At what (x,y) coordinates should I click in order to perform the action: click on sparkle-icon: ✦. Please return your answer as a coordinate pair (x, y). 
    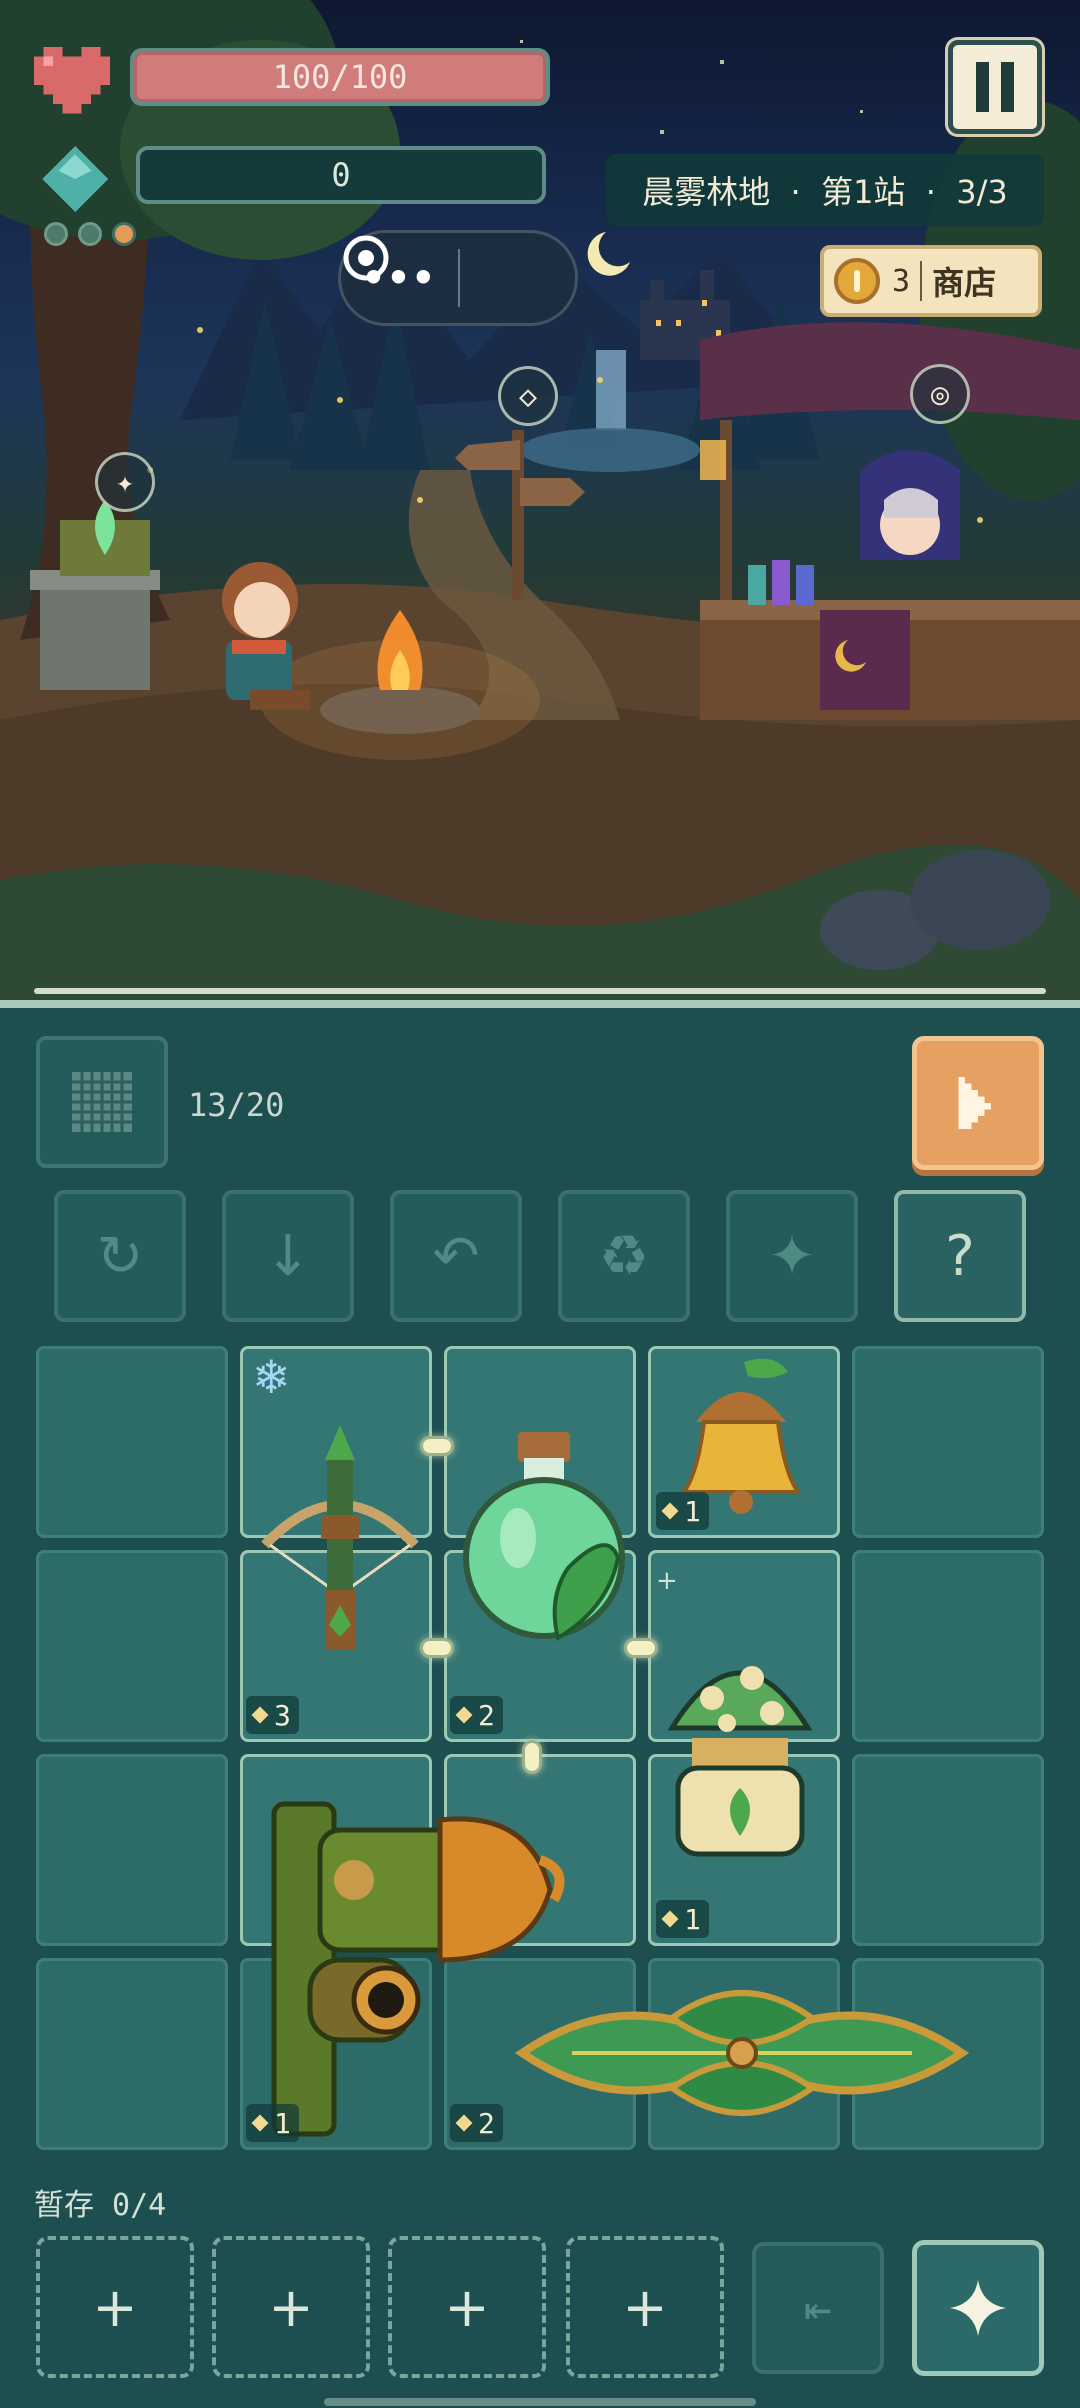
    Looking at the image, I should click on (792, 1256).